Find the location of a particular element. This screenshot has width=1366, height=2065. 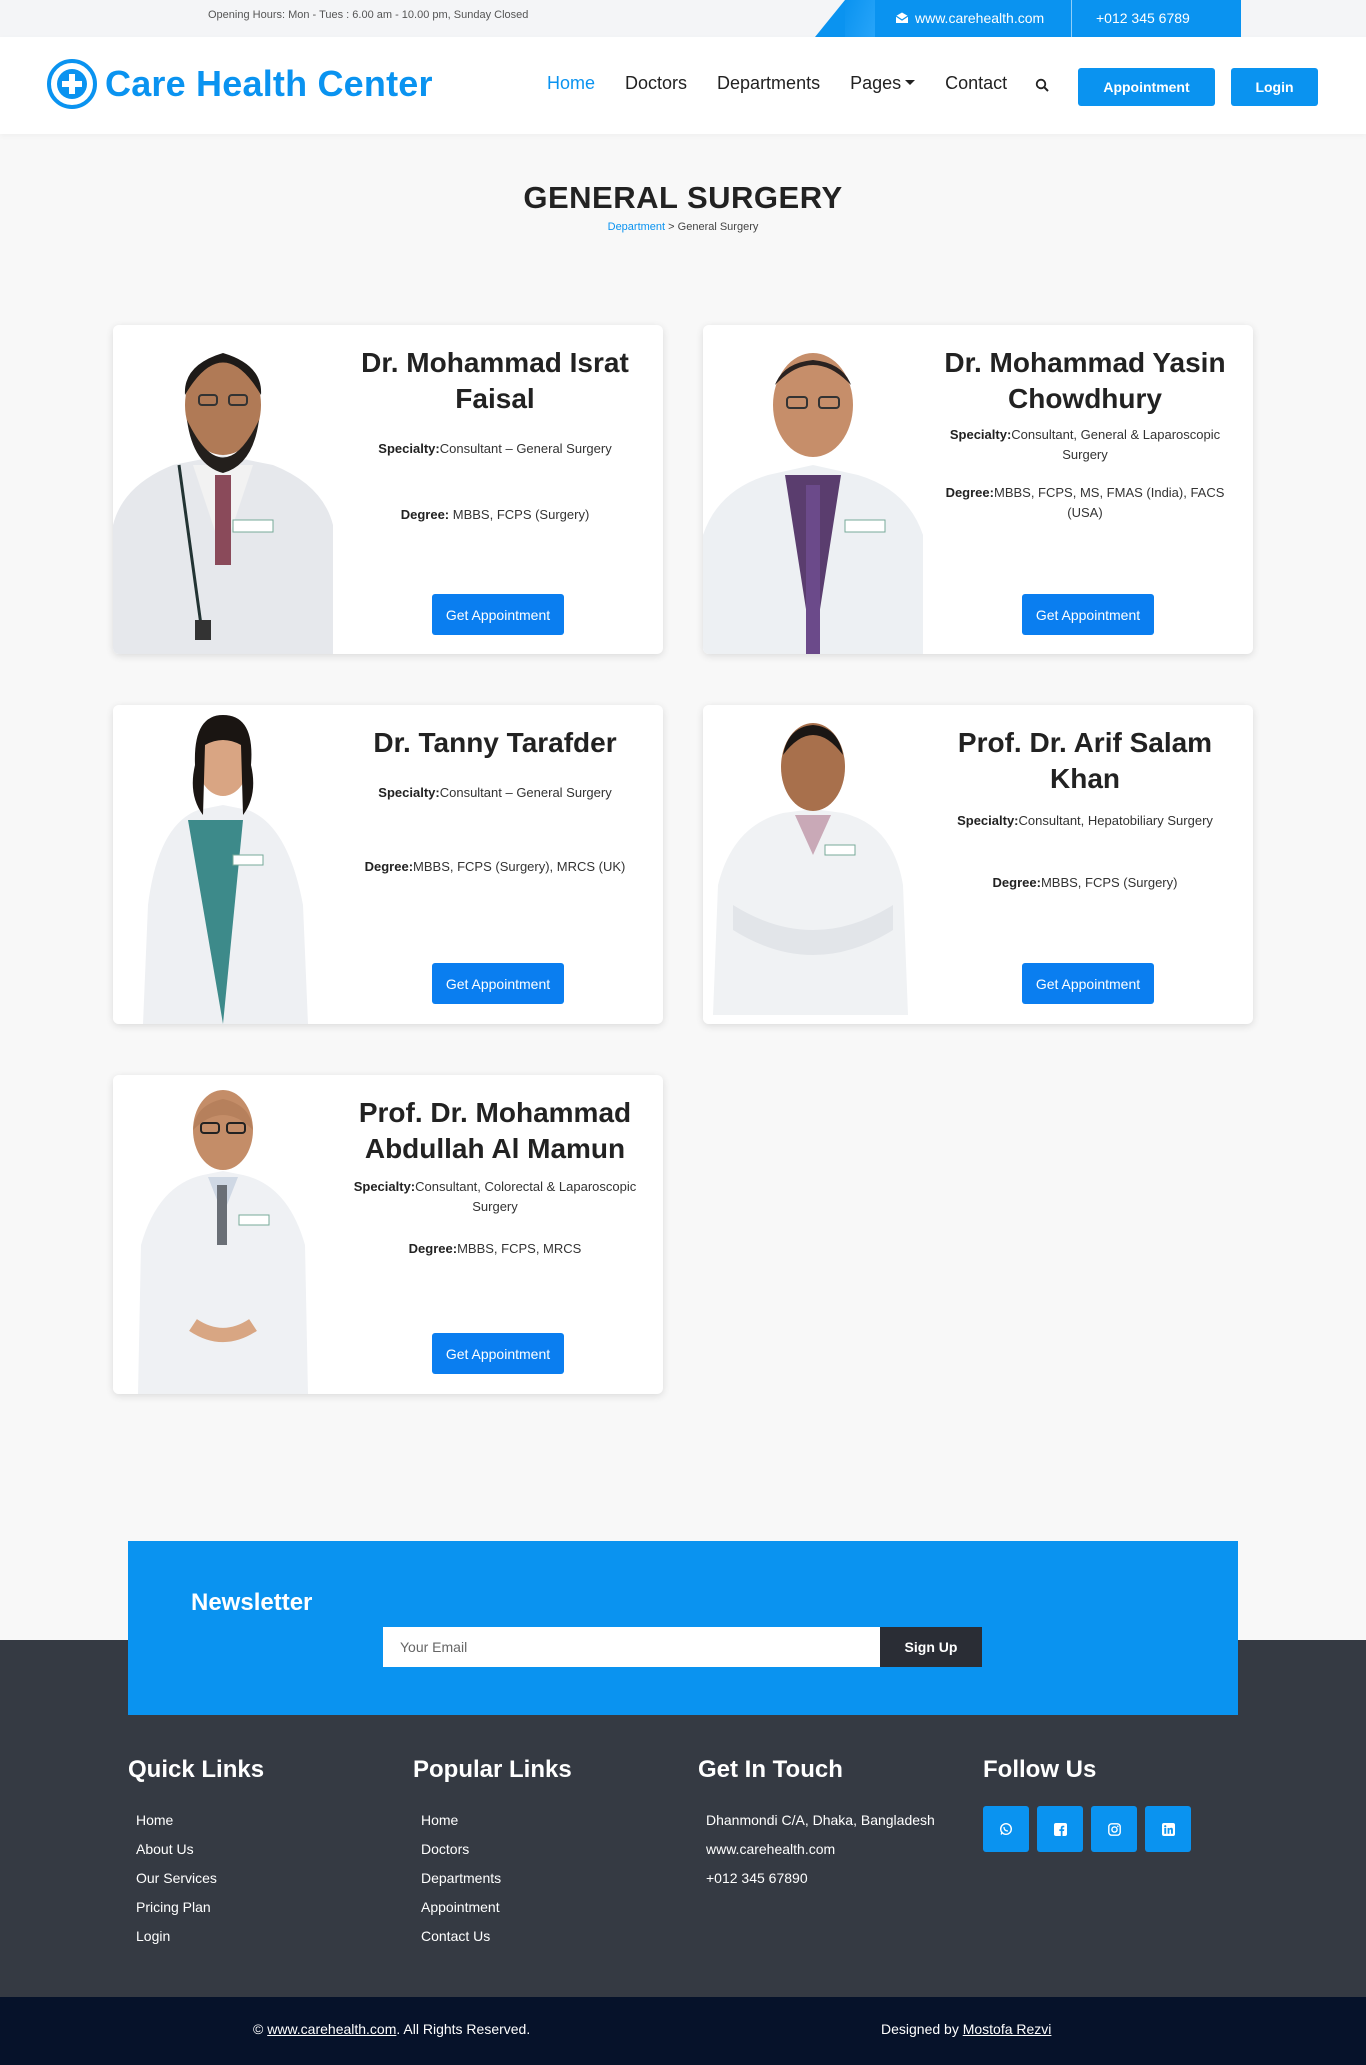

footer-link: Login is located at coordinates (196, 1936).